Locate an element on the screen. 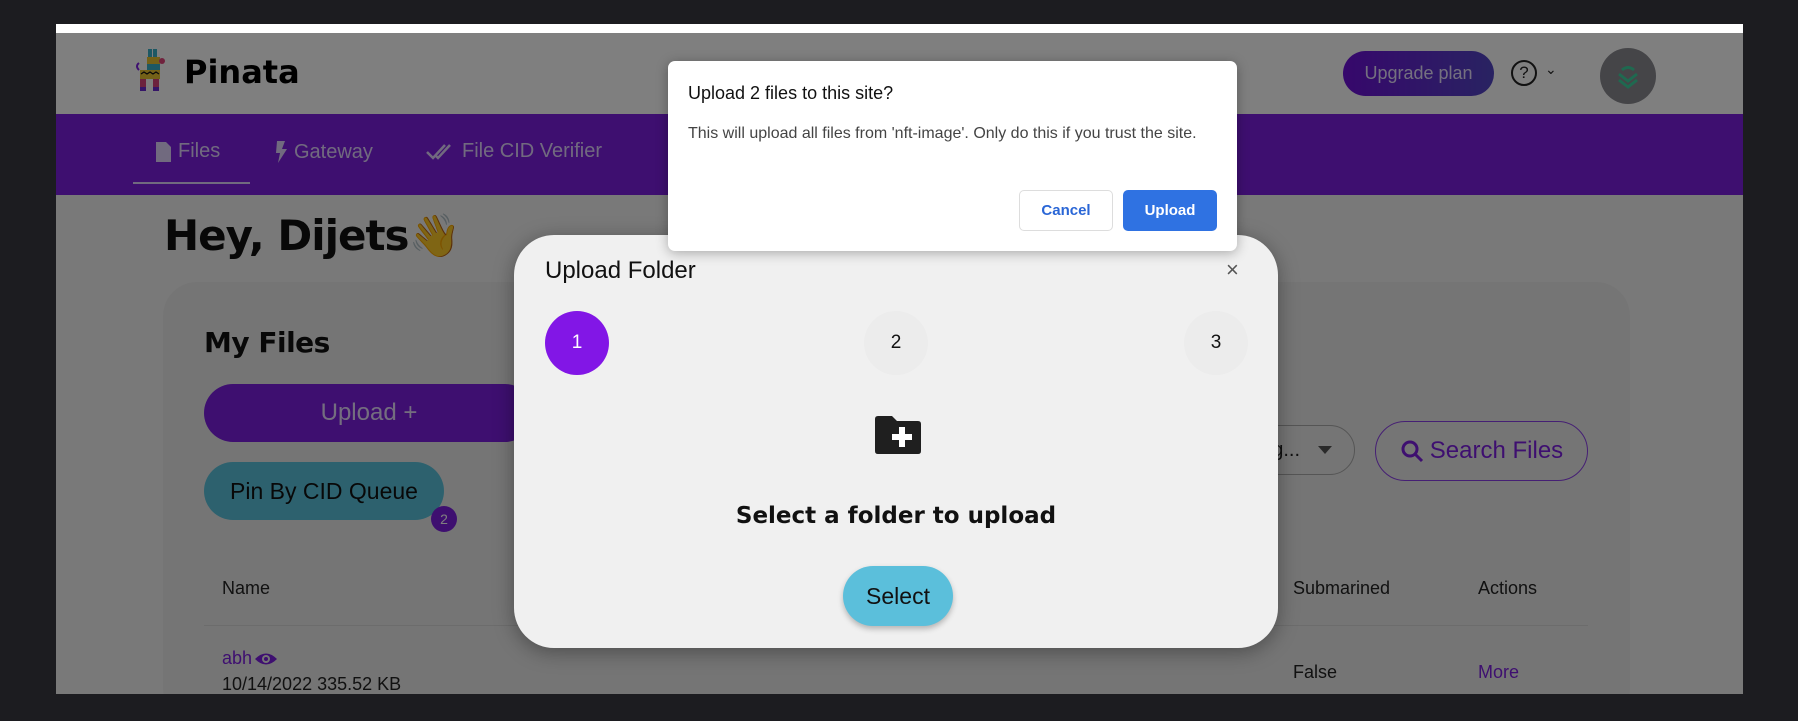 This screenshot has width=1798, height=721. select-folder-prompt: Select a folder to upload is located at coordinates (896, 516).